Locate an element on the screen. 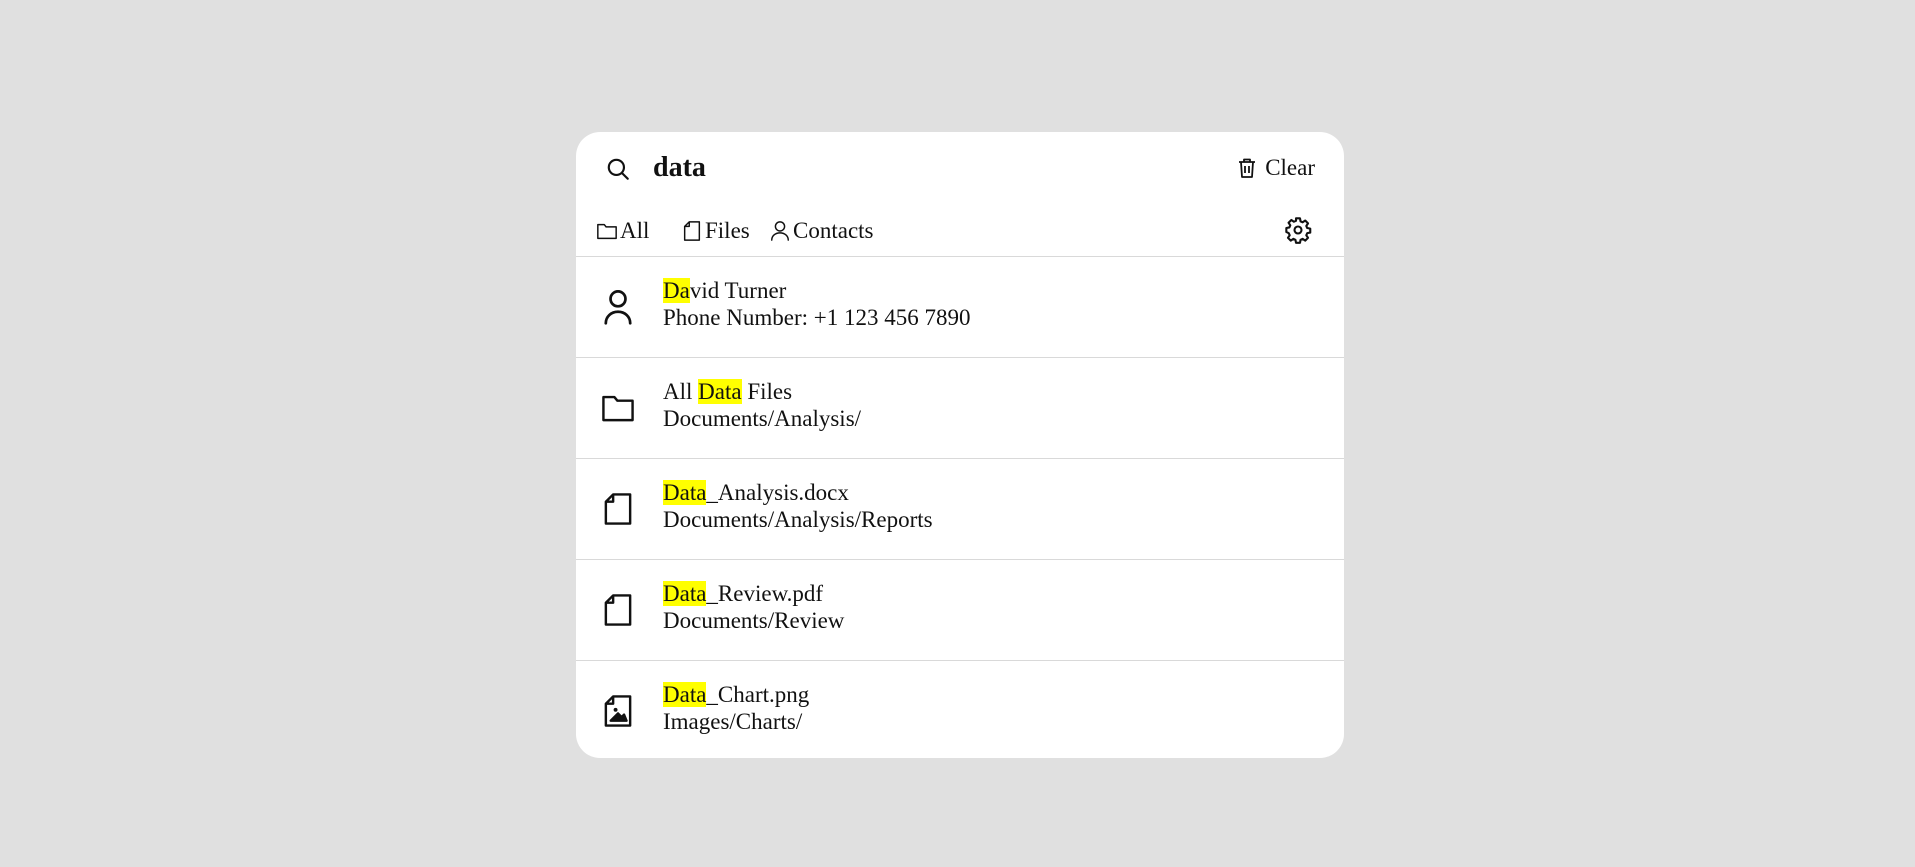 This screenshot has width=1915, height=867. tab-all: All is located at coordinates (622, 231).